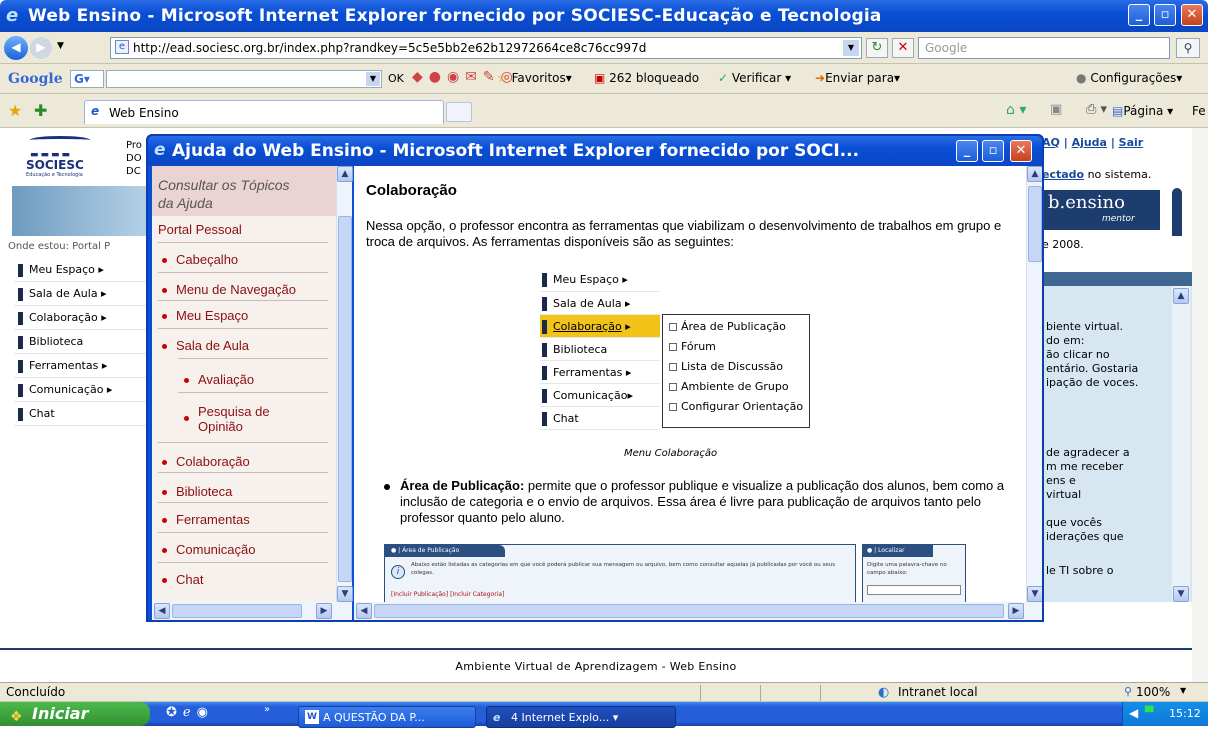 Image resolution: width=1208 pixels, height=729 pixels. What do you see at coordinates (83, 414) in the screenshot?
I see `left-nav-item: Chat` at bounding box center [83, 414].